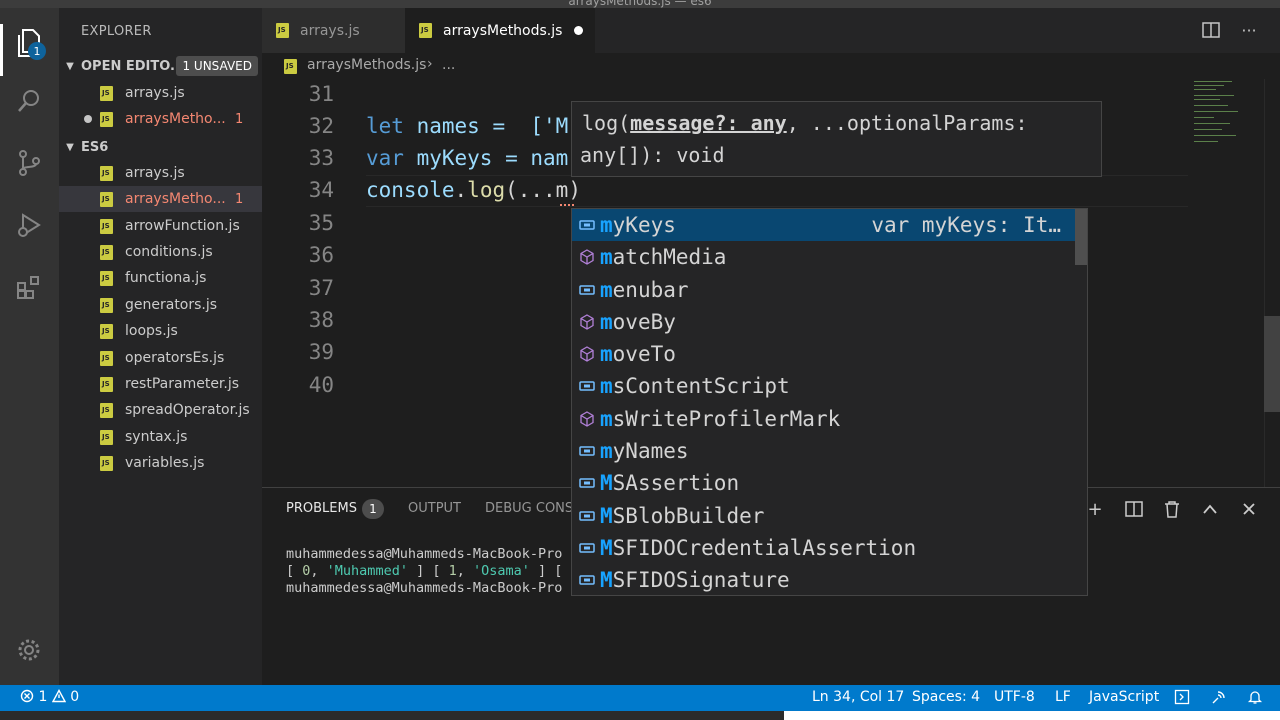  What do you see at coordinates (29, 287) in the screenshot?
I see `extensions-icon` at bounding box center [29, 287].